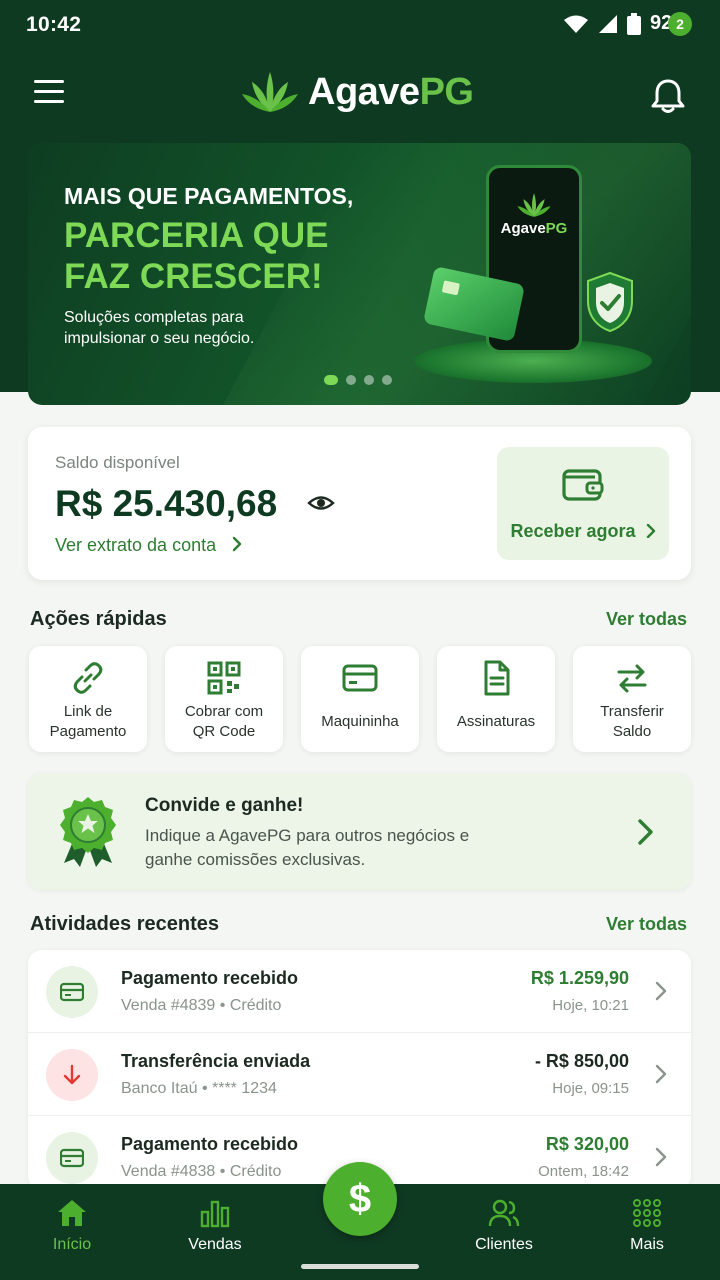  Describe the element at coordinates (88, 678) in the screenshot. I see `link-icon` at that location.